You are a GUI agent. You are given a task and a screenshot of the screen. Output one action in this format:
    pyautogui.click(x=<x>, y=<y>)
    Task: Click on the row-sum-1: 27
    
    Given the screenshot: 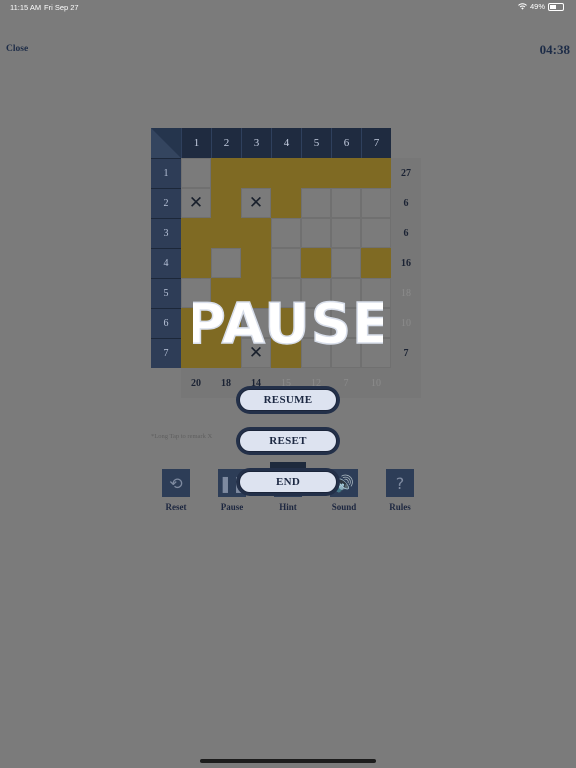 What is the action you would take?
    pyautogui.click(x=406, y=173)
    